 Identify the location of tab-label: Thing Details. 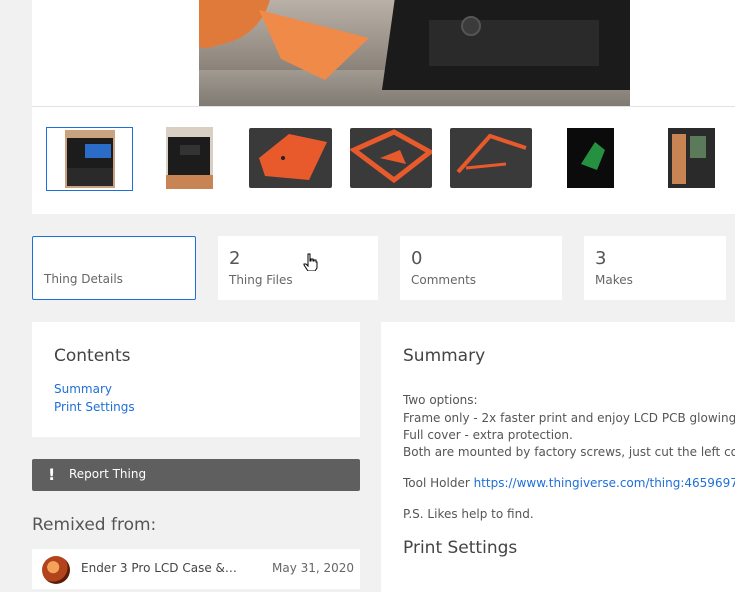
(83, 279).